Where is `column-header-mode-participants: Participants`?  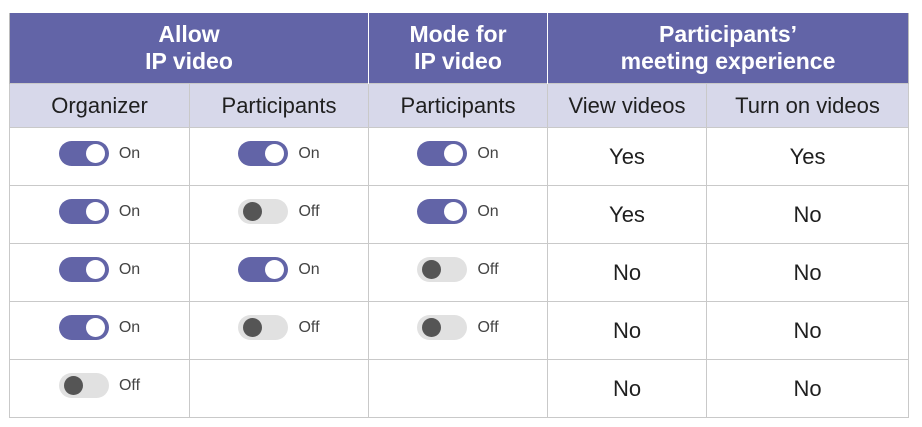
column-header-mode-participants: Participants is located at coordinates (458, 105).